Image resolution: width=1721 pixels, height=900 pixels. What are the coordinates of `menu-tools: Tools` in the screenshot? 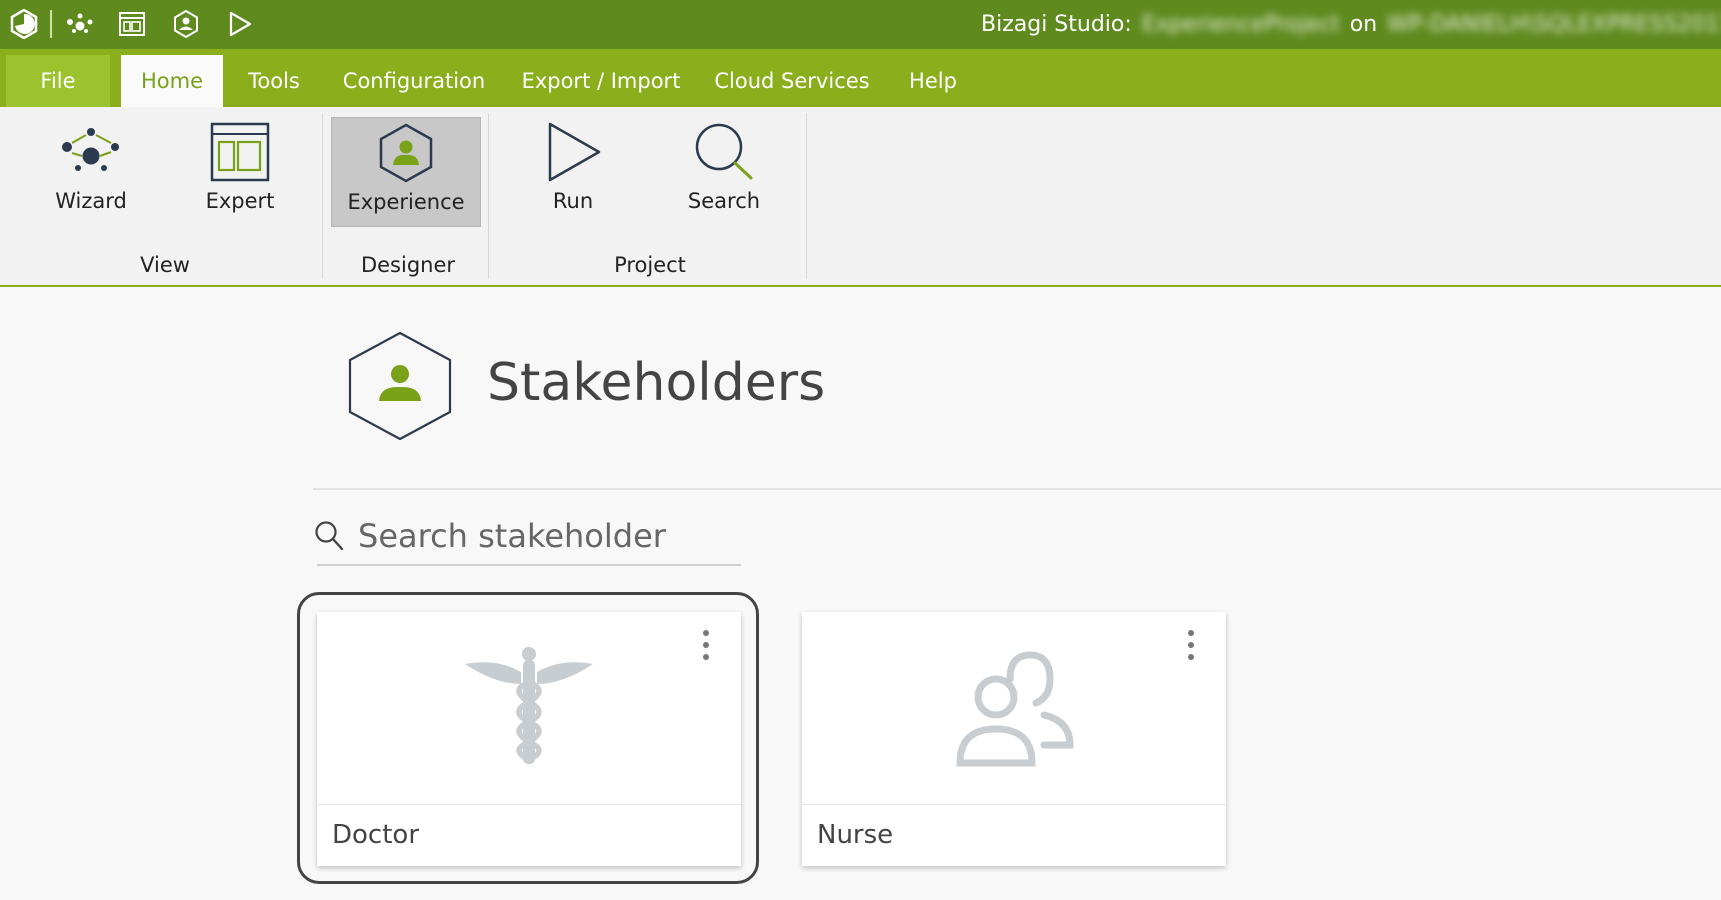 It's located at (274, 81).